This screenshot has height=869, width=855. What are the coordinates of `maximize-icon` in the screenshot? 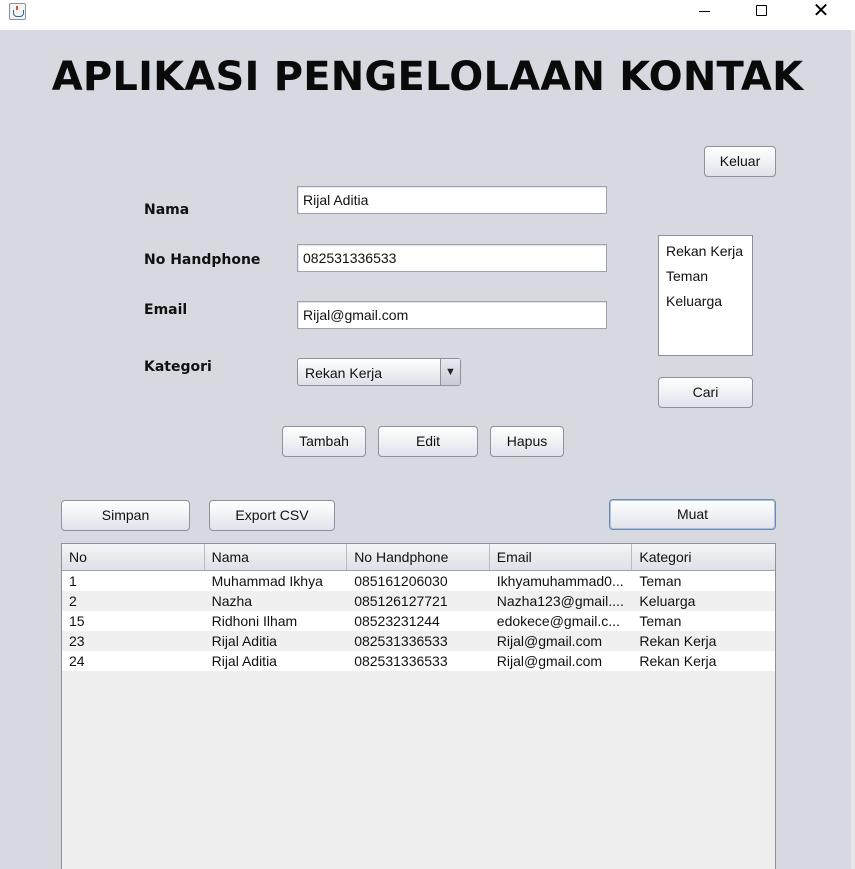 It's located at (762, 15).